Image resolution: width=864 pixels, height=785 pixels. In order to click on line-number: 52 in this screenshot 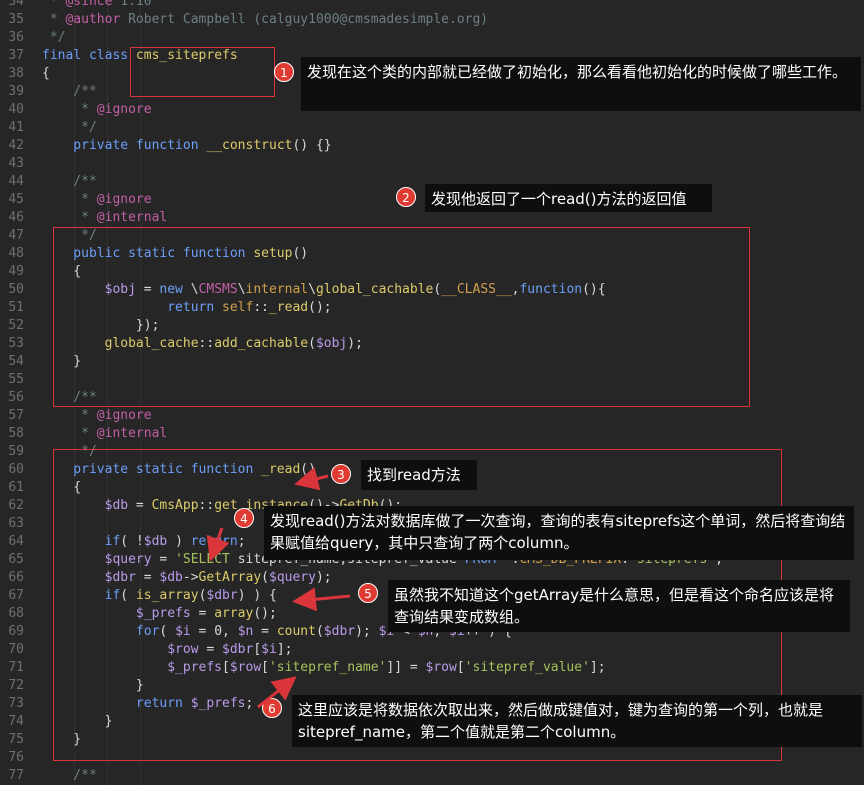, I will do `click(16, 325)`.